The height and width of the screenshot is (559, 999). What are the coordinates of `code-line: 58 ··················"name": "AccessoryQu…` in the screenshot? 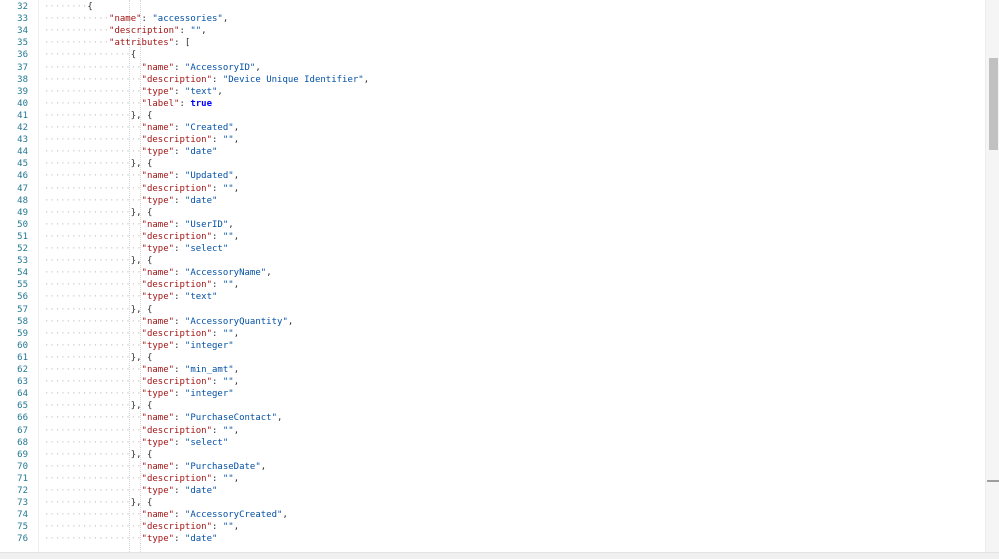 It's located at (492, 322).